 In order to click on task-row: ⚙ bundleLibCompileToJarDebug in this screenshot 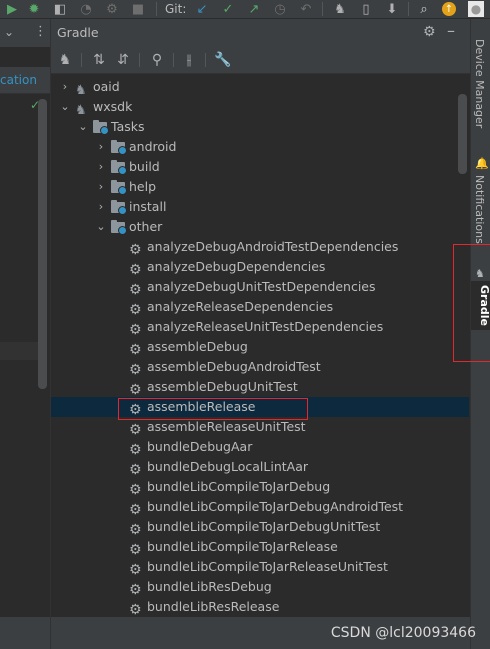, I will do `click(260, 487)`.